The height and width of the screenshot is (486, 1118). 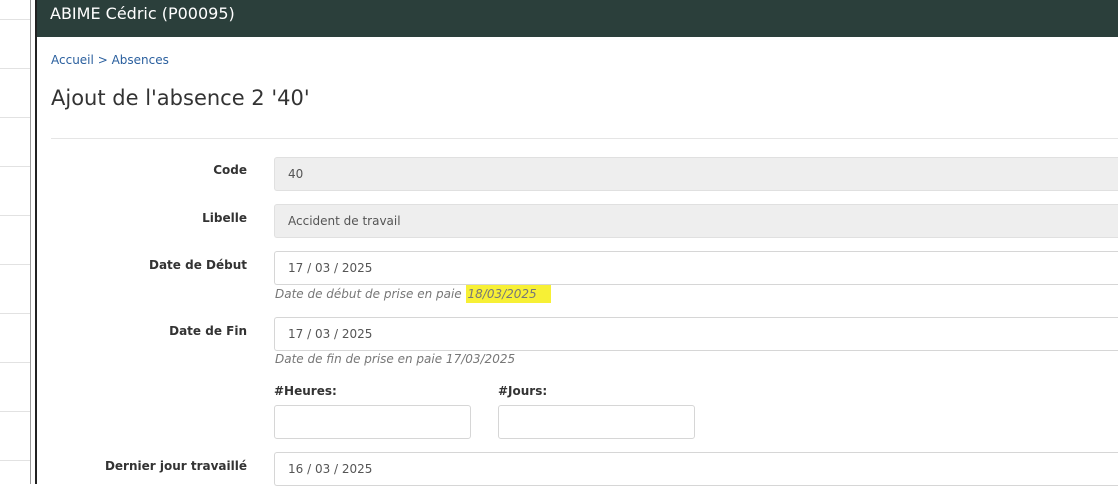 I want to click on heures-label: #Heures:, so click(x=305, y=391).